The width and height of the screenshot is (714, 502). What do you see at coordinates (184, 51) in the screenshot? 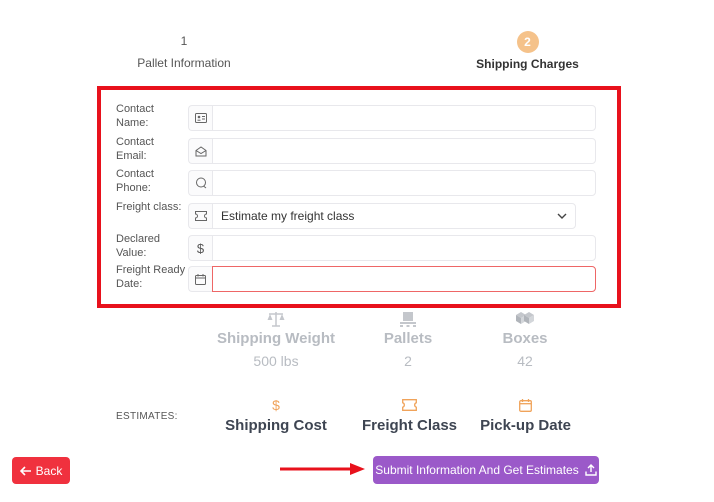
I see `step-pallet-information: 1 Pallet Information` at bounding box center [184, 51].